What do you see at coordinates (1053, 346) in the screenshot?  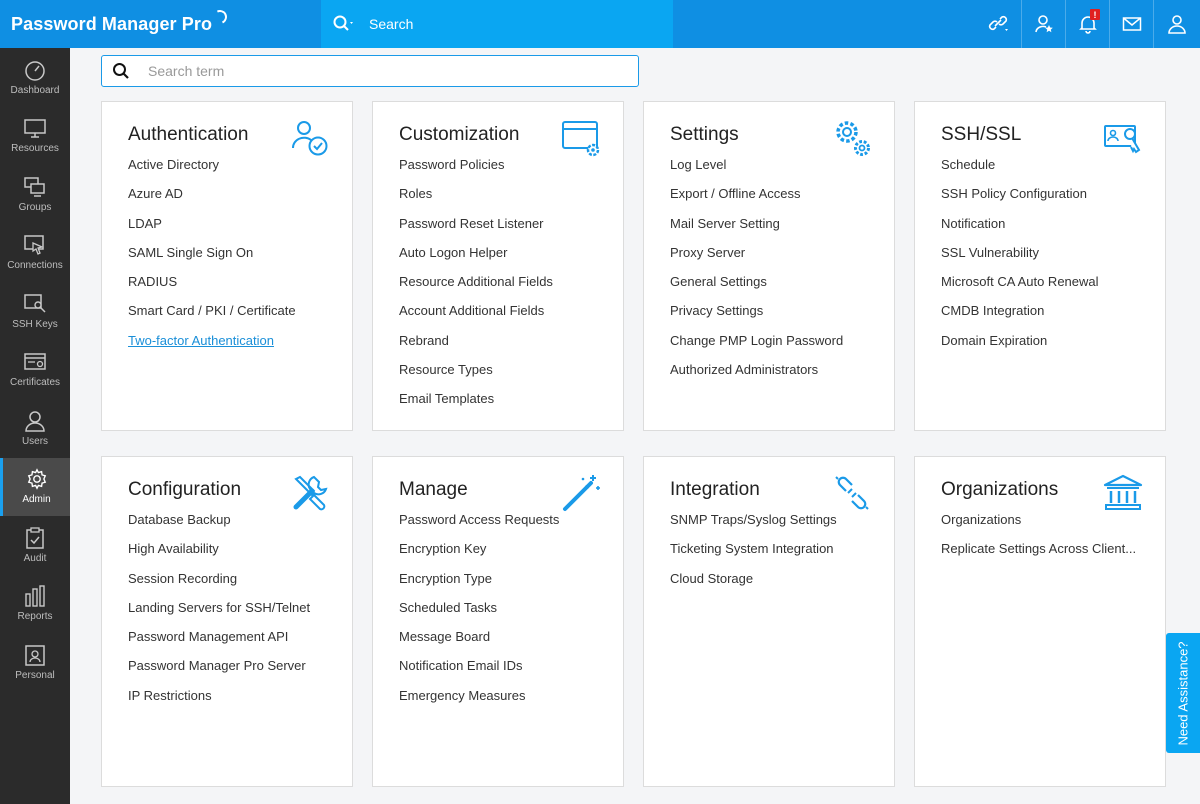 I see `list-item: Domain Expiration` at bounding box center [1053, 346].